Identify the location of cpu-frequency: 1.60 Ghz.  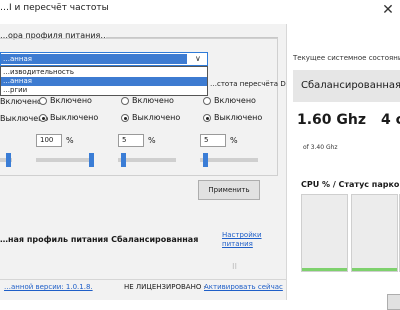
(332, 120).